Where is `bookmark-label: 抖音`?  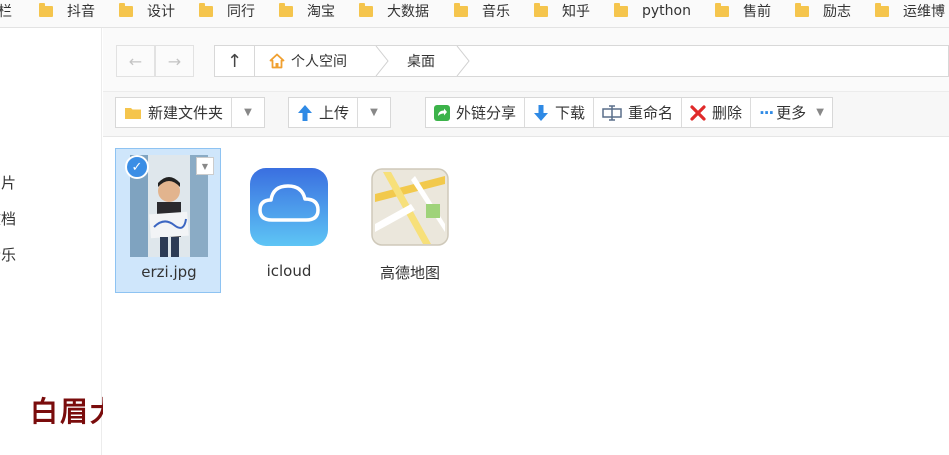 bookmark-label: 抖音 is located at coordinates (81, 12).